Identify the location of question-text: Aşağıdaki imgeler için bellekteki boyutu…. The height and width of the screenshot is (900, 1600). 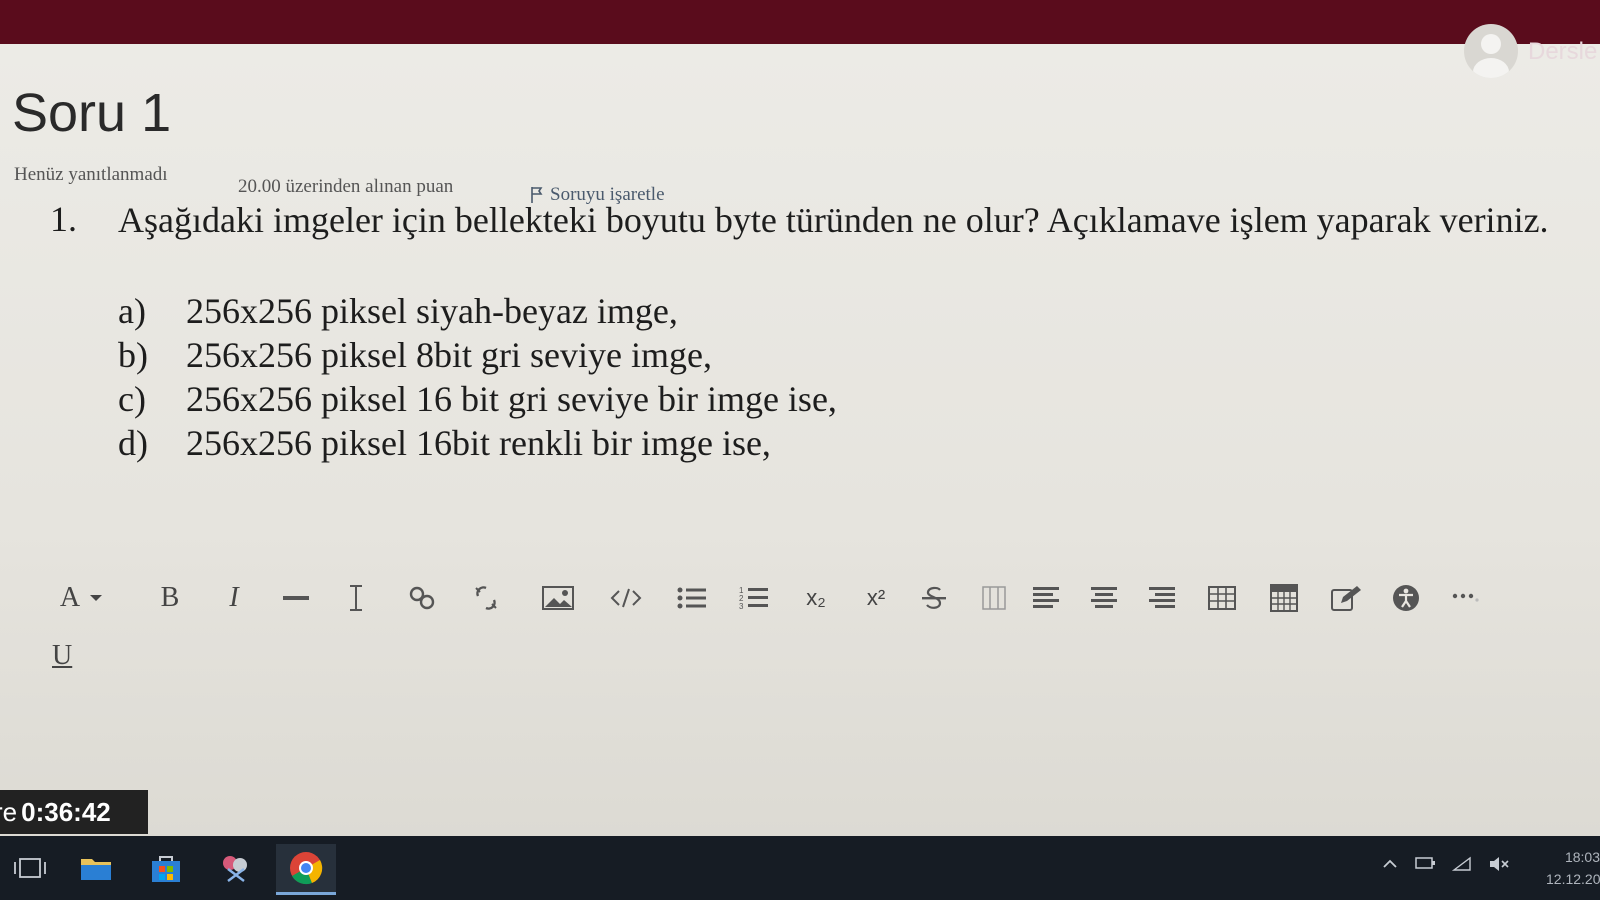
(833, 220).